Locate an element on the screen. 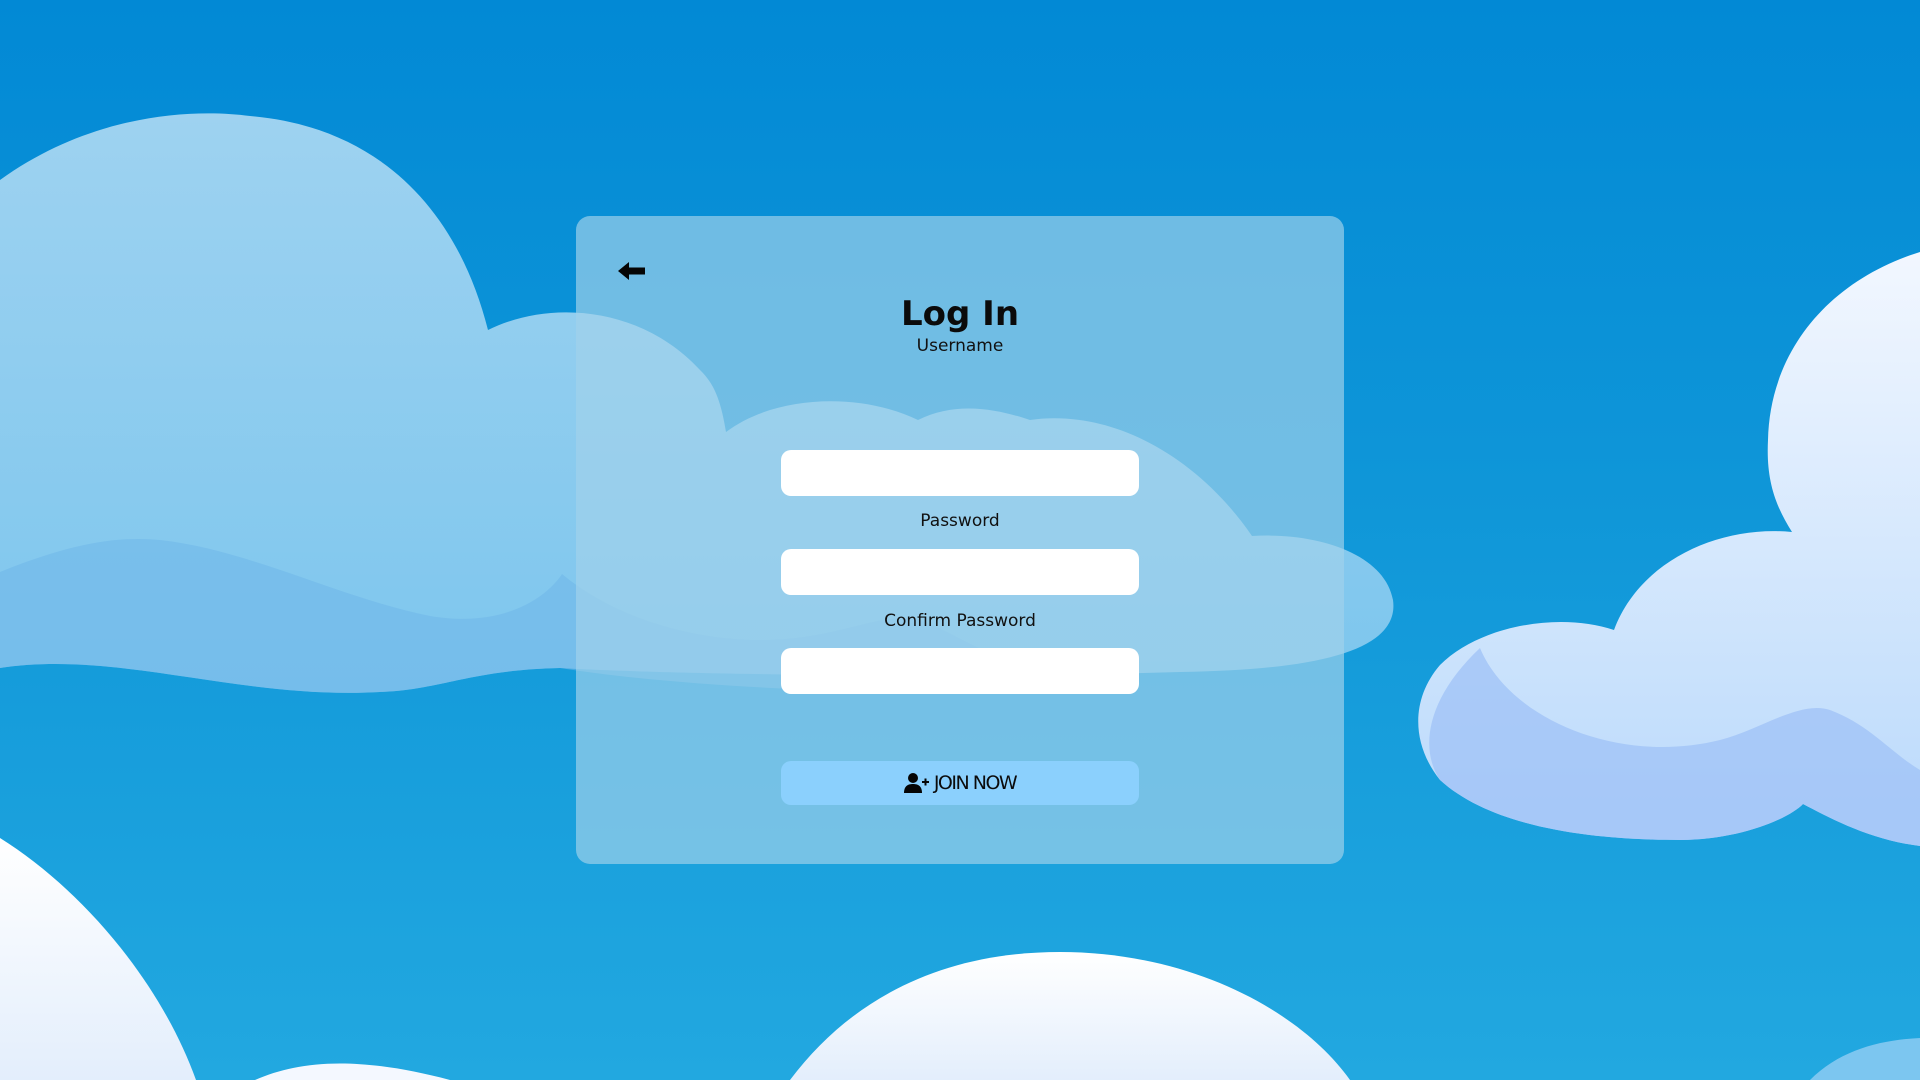  join-now-button: JOIN NOW is located at coordinates (960, 783).